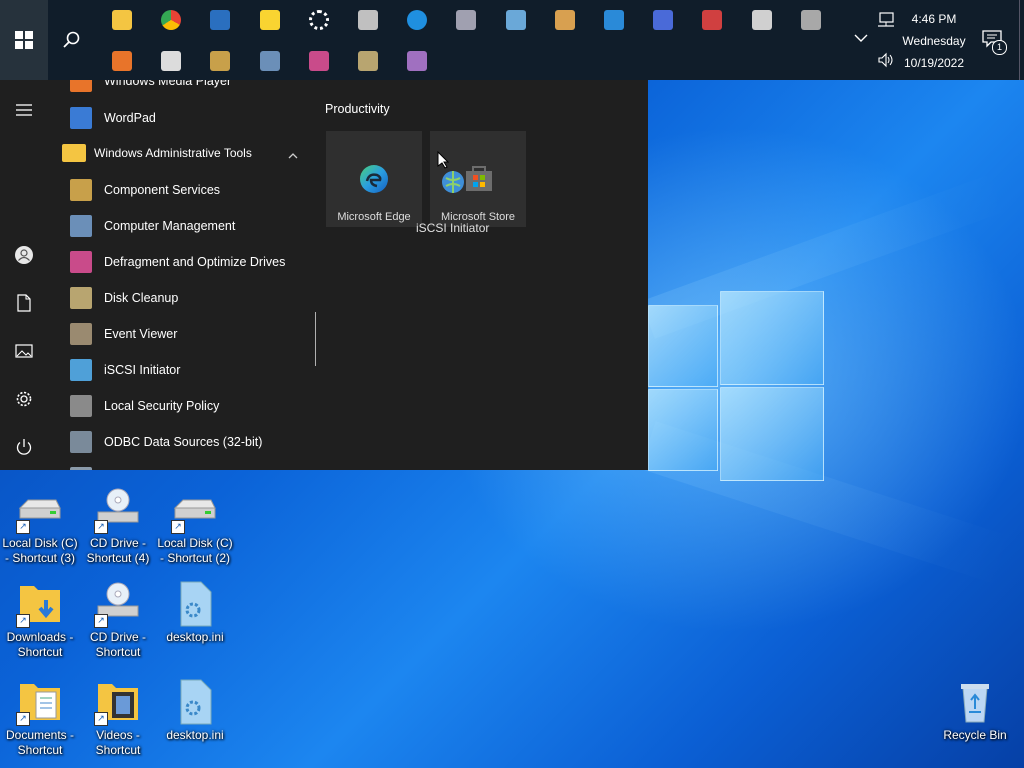 The height and width of the screenshot is (768, 1024). What do you see at coordinates (516, 20) in the screenshot?
I see `pinned-generic-app-button` at bounding box center [516, 20].